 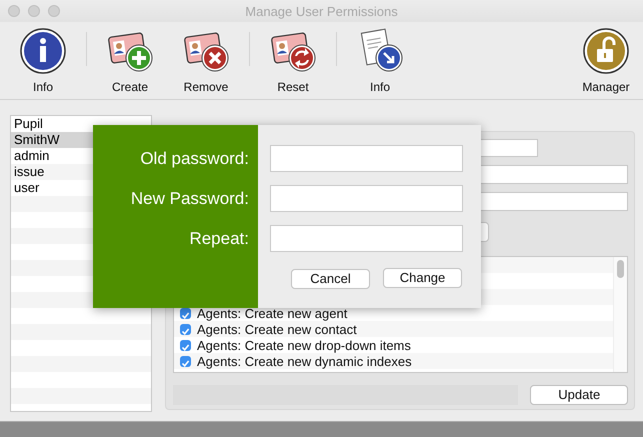 I want to click on permission-label: Agents: Create new contact, so click(x=277, y=329).